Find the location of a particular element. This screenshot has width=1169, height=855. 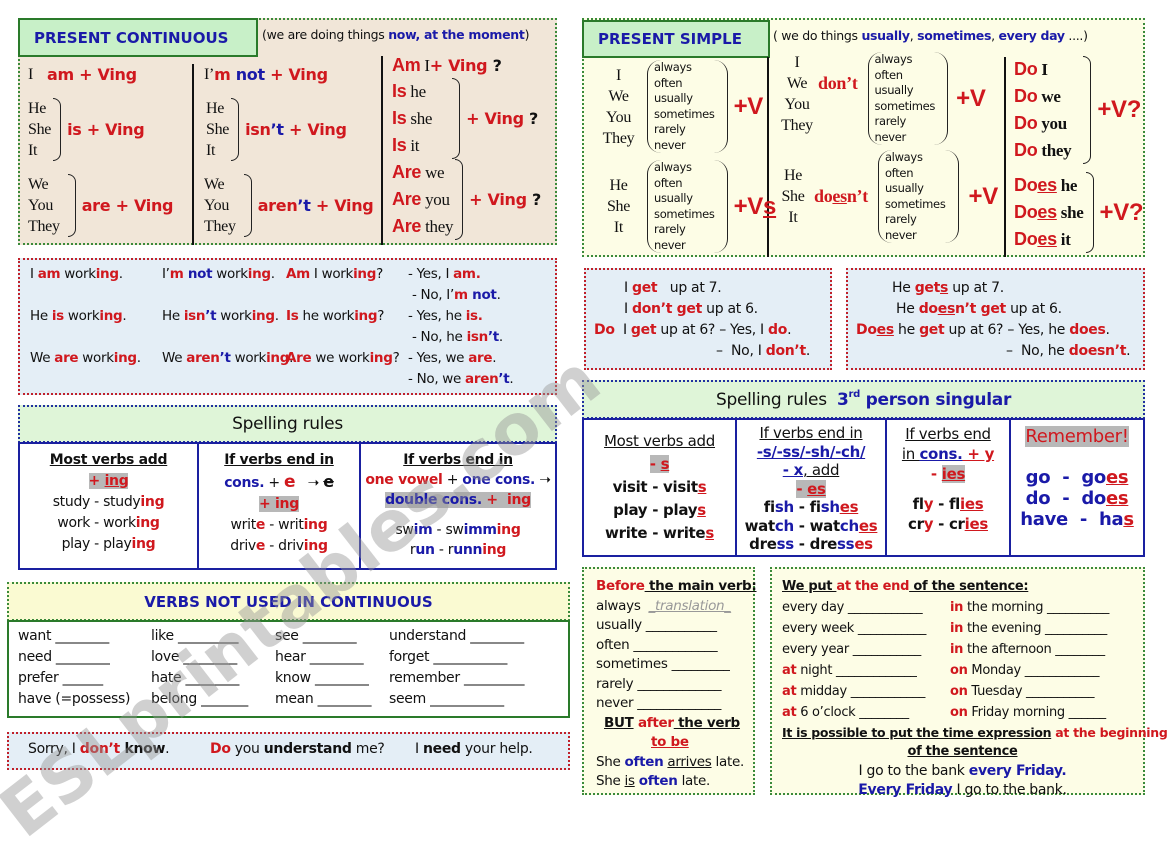

list-word: rarely is located at coordinates (670, 229).